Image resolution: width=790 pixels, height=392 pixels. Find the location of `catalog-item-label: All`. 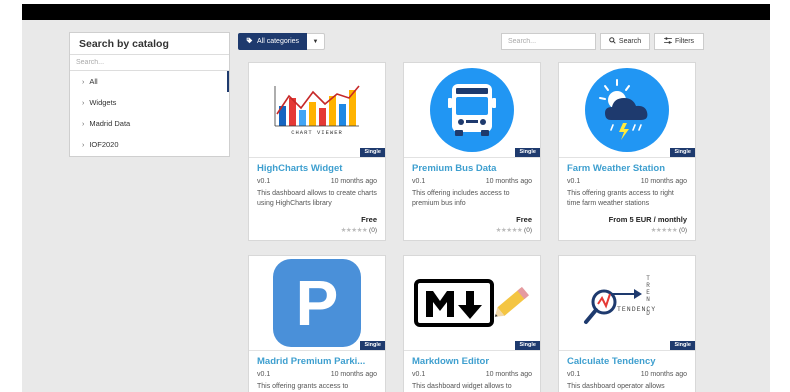

catalog-item-label: All is located at coordinates (93, 81).